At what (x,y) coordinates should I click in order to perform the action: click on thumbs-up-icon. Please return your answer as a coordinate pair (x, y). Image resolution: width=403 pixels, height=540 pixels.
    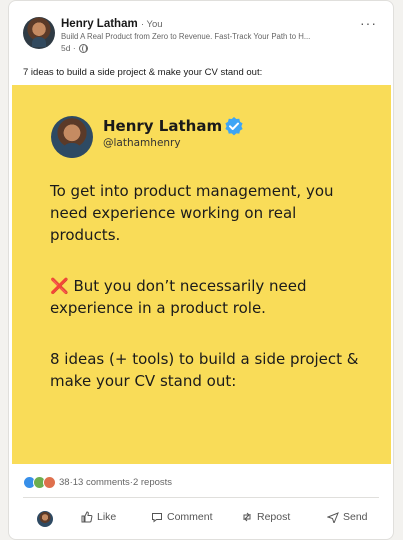
    Looking at the image, I should click on (87, 517).